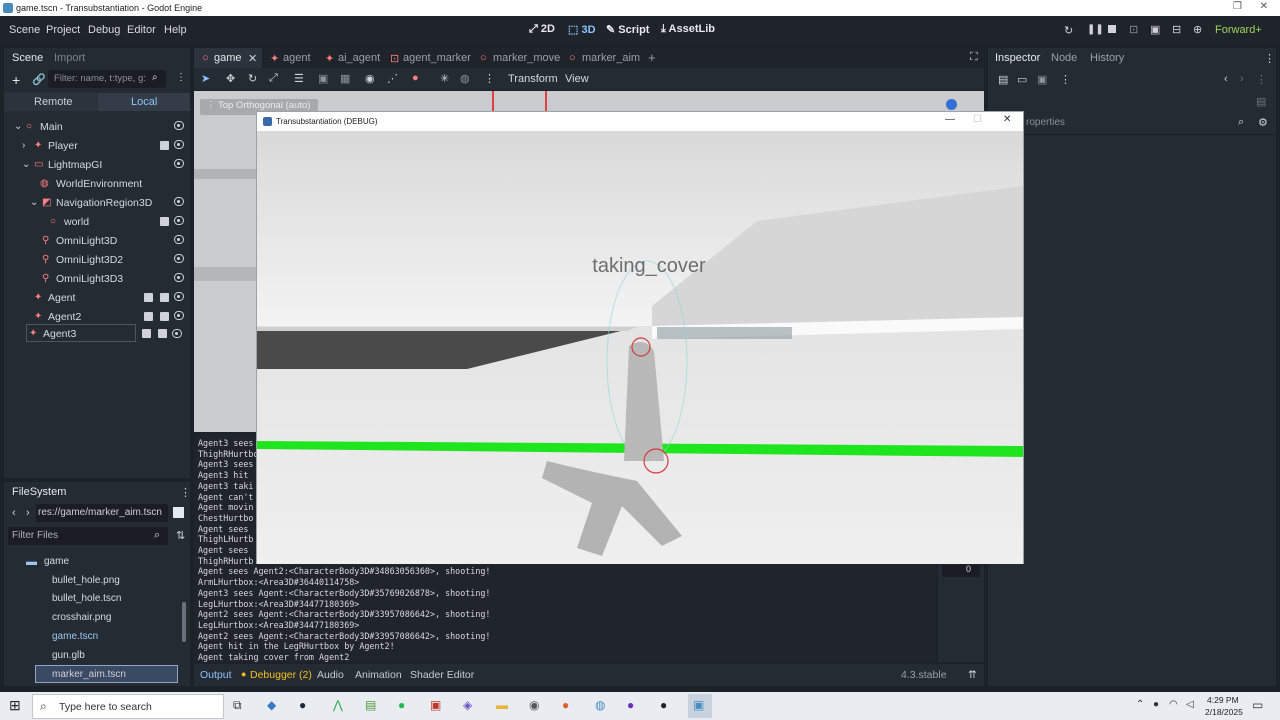  What do you see at coordinates (401, 705) in the screenshot?
I see `spotify-icon: ●` at bounding box center [401, 705].